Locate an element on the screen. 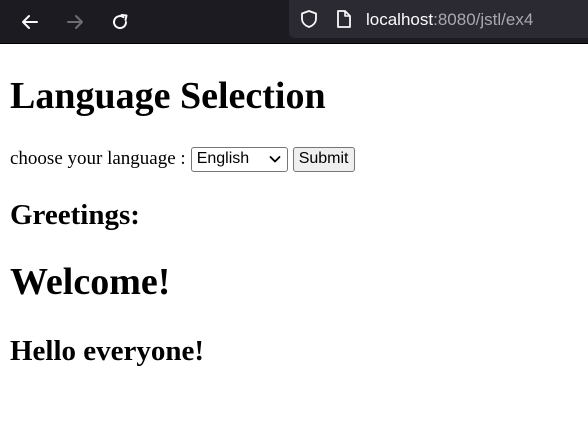 This screenshot has width=588, height=437. back-button is located at coordinates (30, 22).